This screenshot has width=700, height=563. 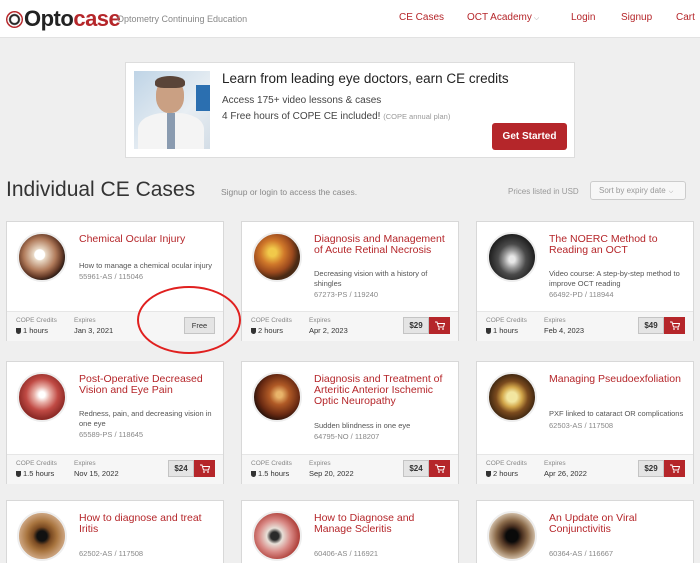 What do you see at coordinates (63, 18) in the screenshot?
I see `optocase-logo: Optocase` at bounding box center [63, 18].